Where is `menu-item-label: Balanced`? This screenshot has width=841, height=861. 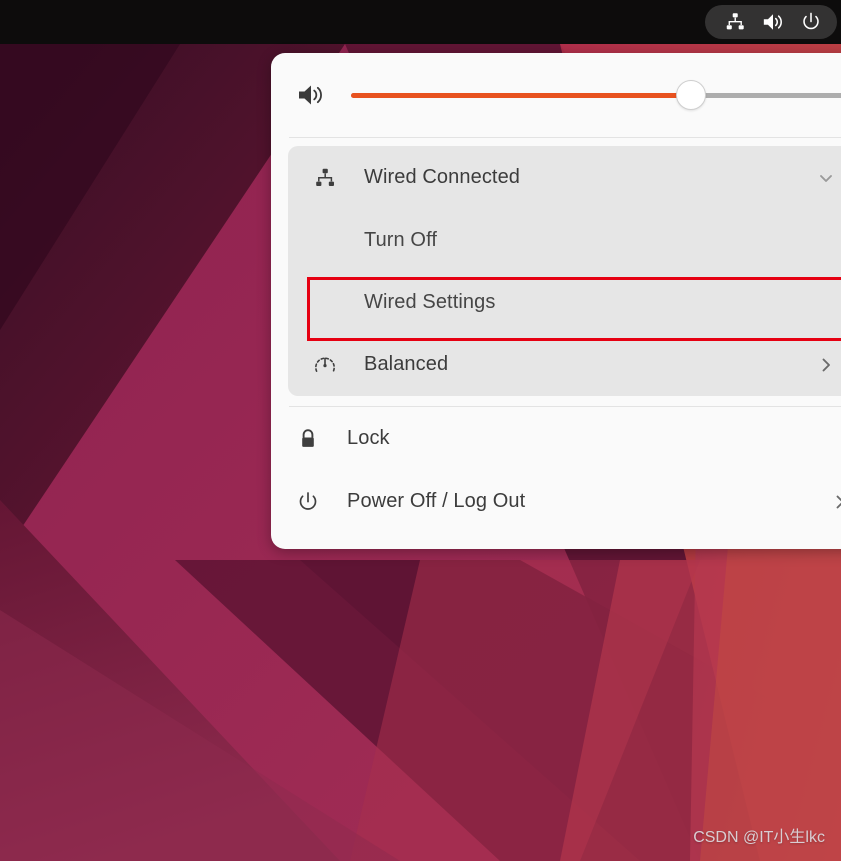
menu-item-label: Balanced is located at coordinates (406, 364).